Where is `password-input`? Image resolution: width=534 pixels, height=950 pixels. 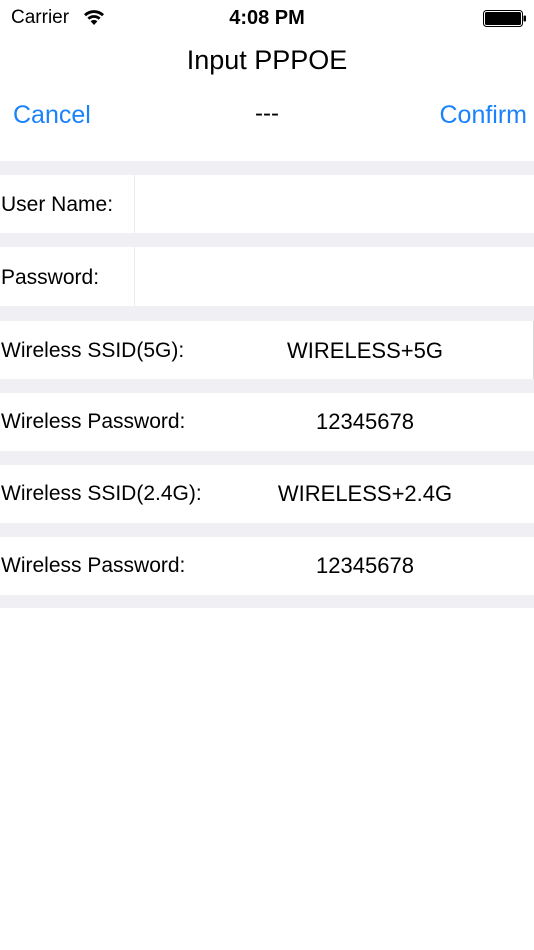
password-input is located at coordinates (334, 276).